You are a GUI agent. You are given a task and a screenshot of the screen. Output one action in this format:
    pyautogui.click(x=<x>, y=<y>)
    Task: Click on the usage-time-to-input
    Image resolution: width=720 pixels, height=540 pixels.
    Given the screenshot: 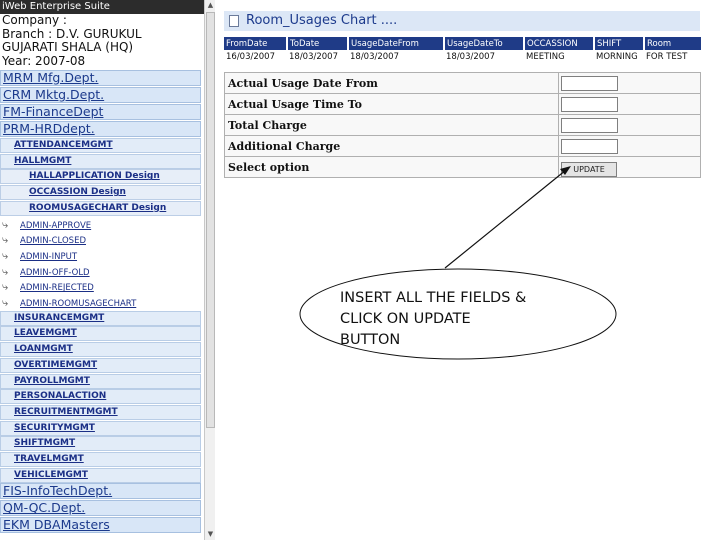 What is the action you would take?
    pyautogui.click(x=589, y=104)
    